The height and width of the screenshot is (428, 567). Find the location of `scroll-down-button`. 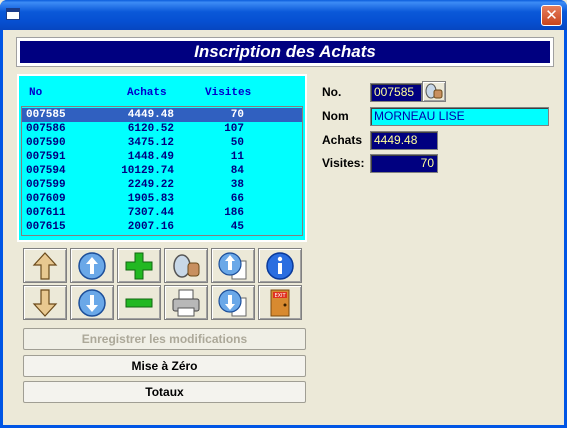

scroll-down-button is located at coordinates (233, 302).